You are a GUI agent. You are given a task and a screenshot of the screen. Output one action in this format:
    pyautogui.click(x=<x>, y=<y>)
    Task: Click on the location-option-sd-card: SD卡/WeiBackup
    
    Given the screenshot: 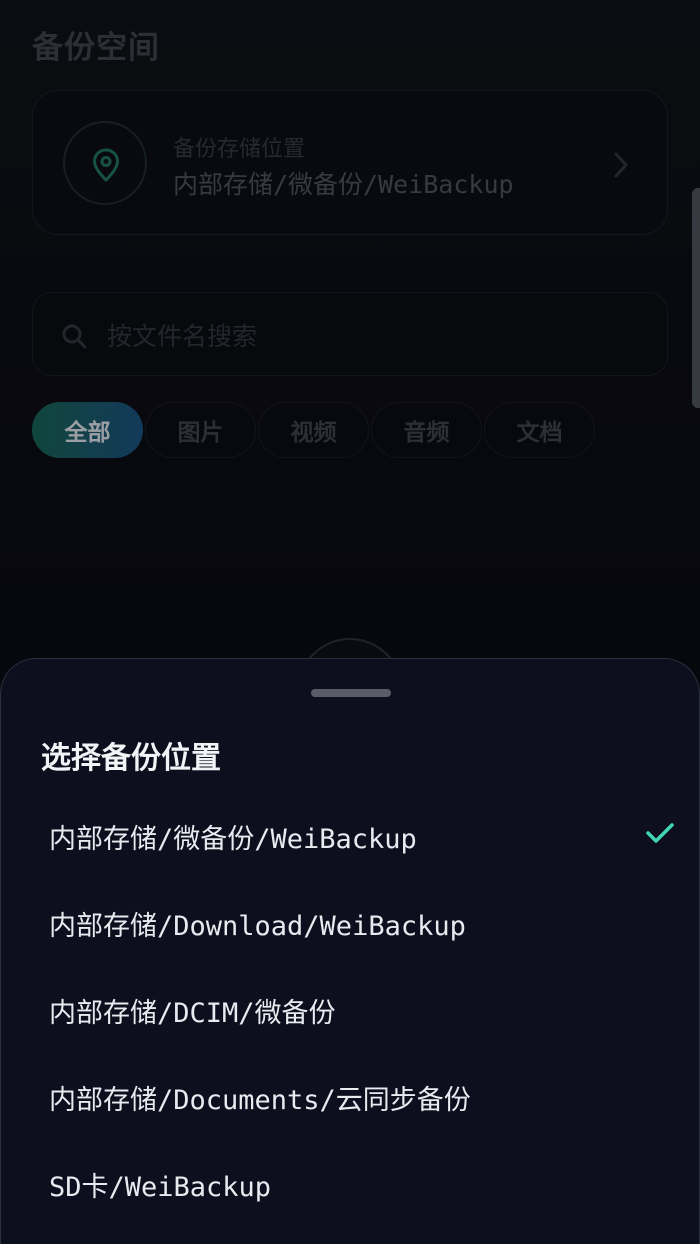 What is the action you would take?
    pyautogui.click(x=350, y=1182)
    